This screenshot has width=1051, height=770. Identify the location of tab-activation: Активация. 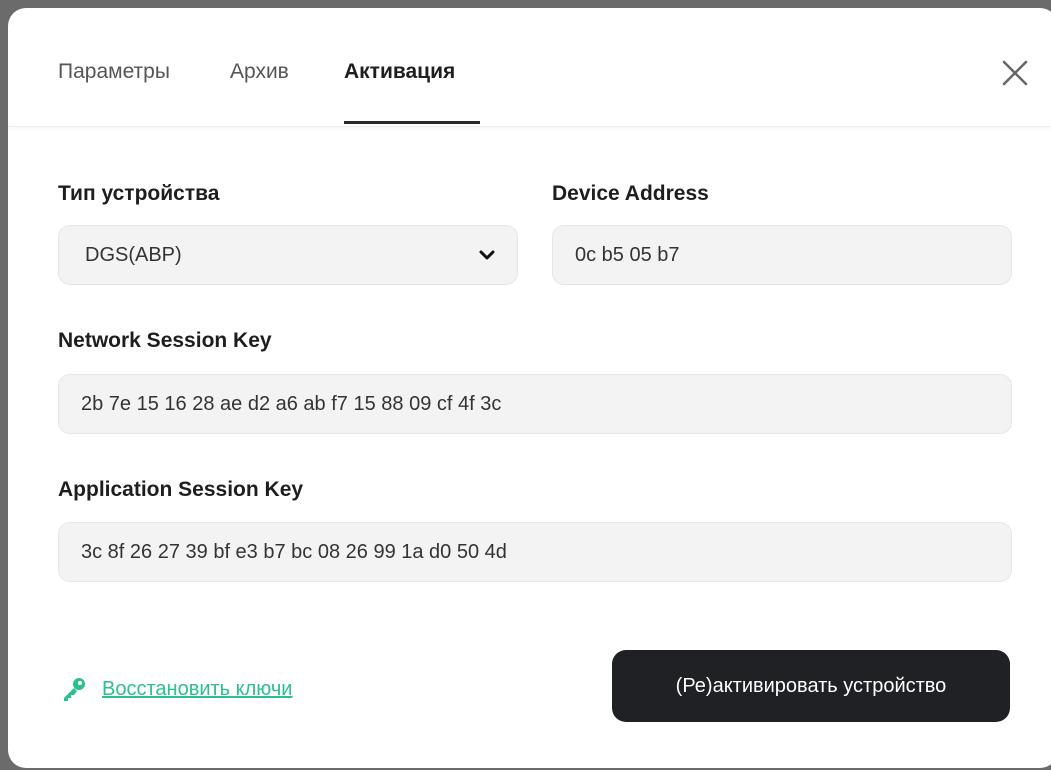
(399, 72).